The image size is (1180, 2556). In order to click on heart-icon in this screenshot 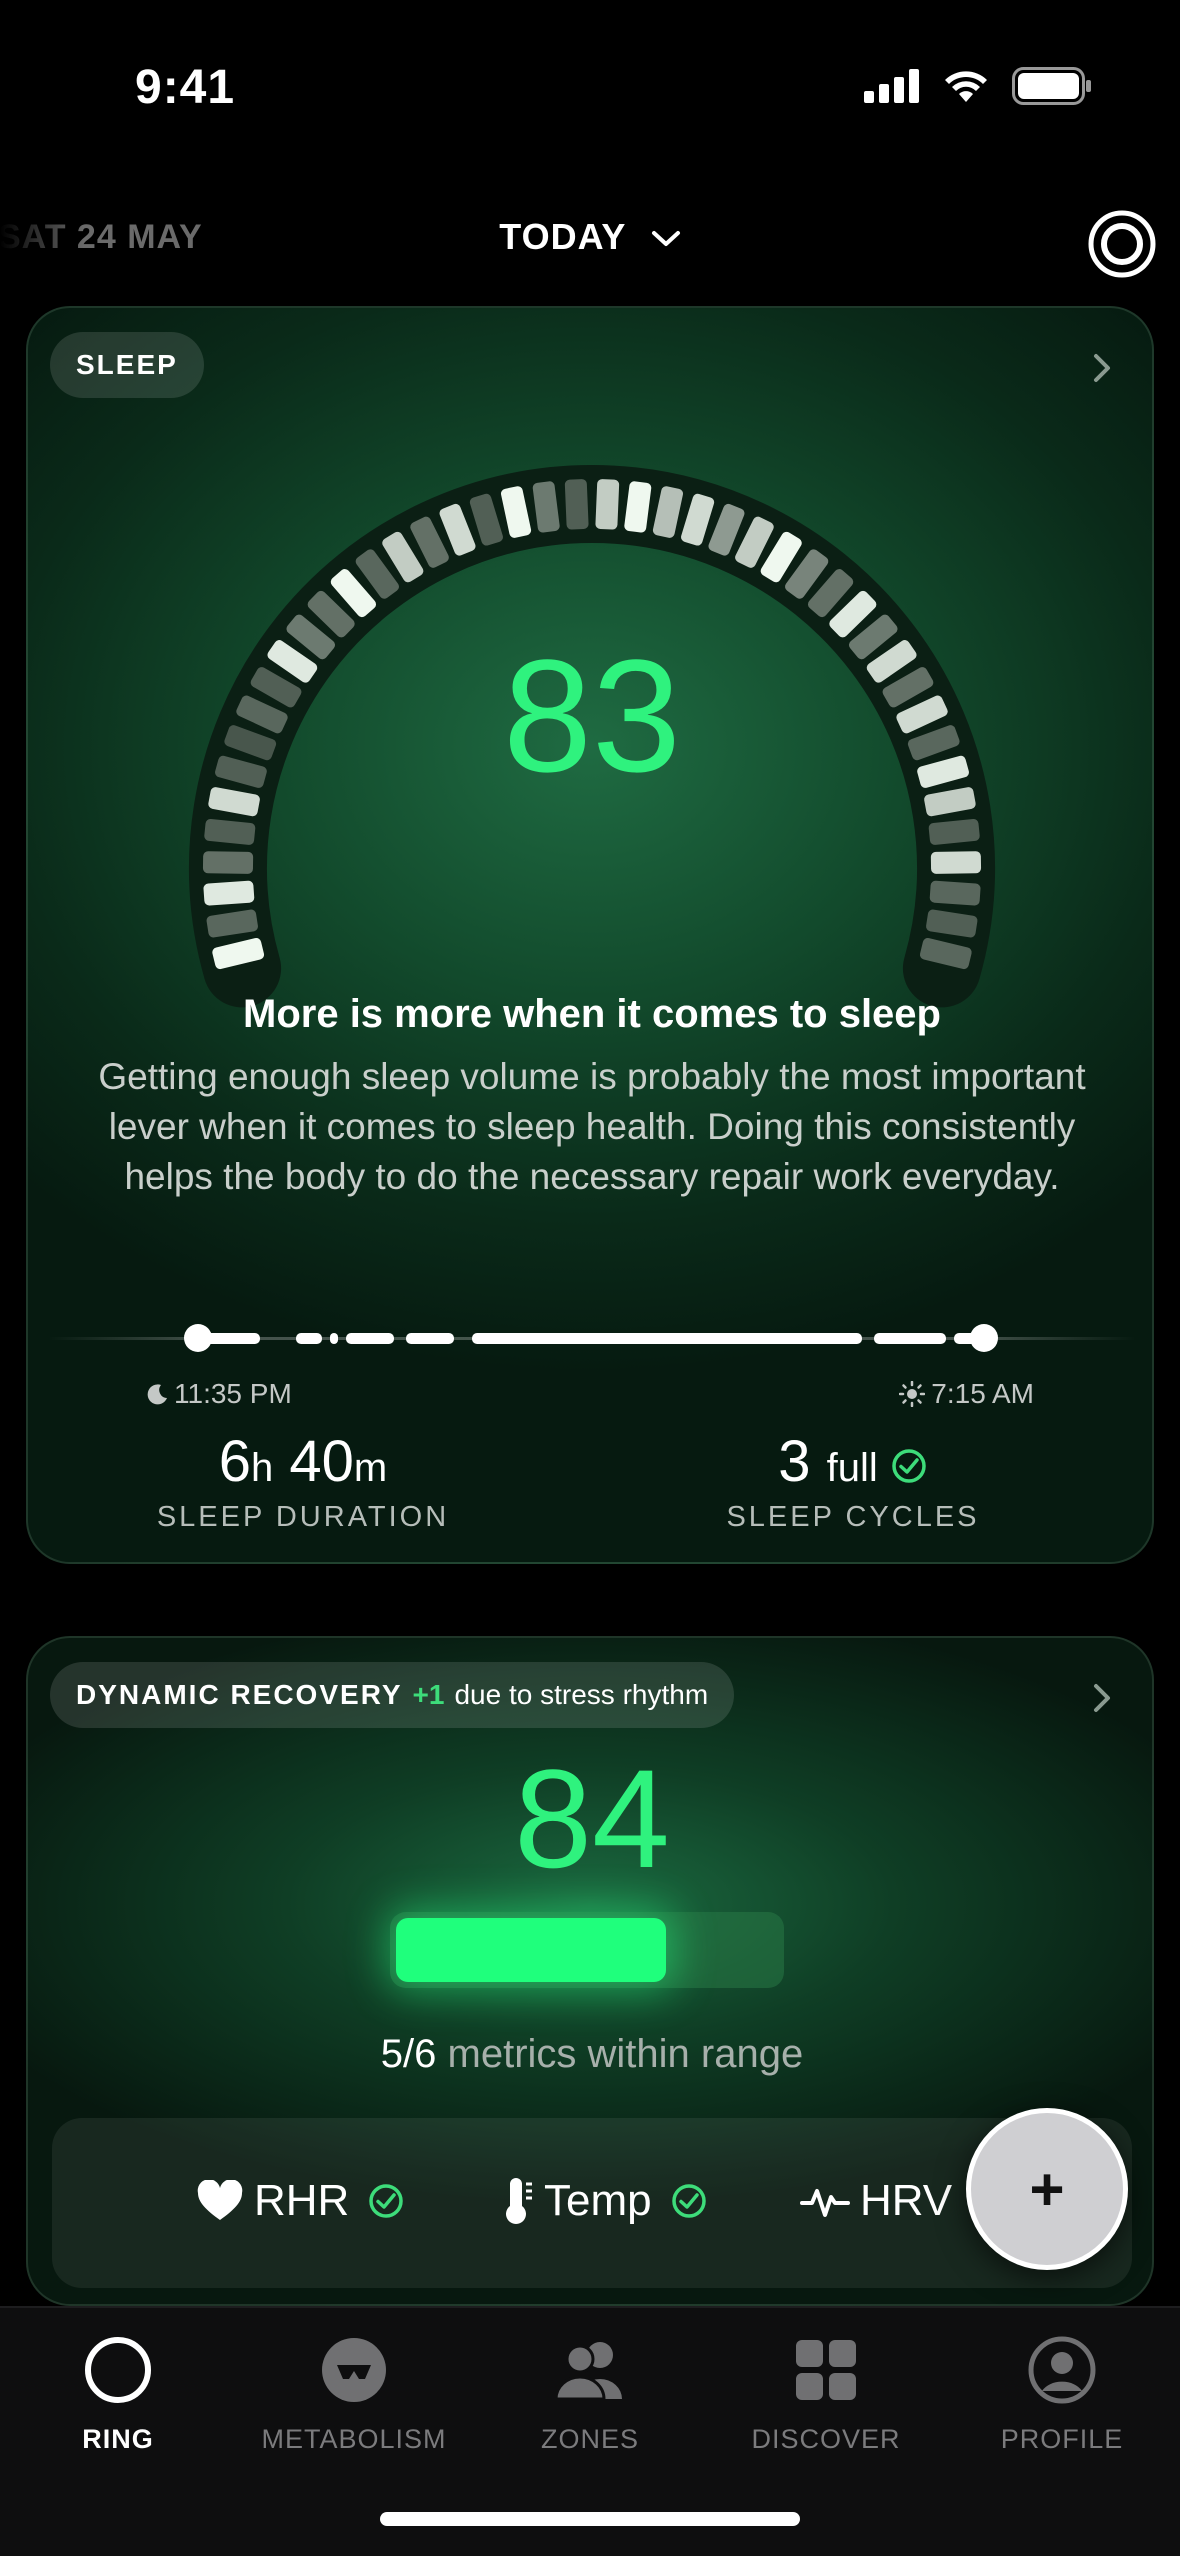, I will do `click(220, 2200)`.